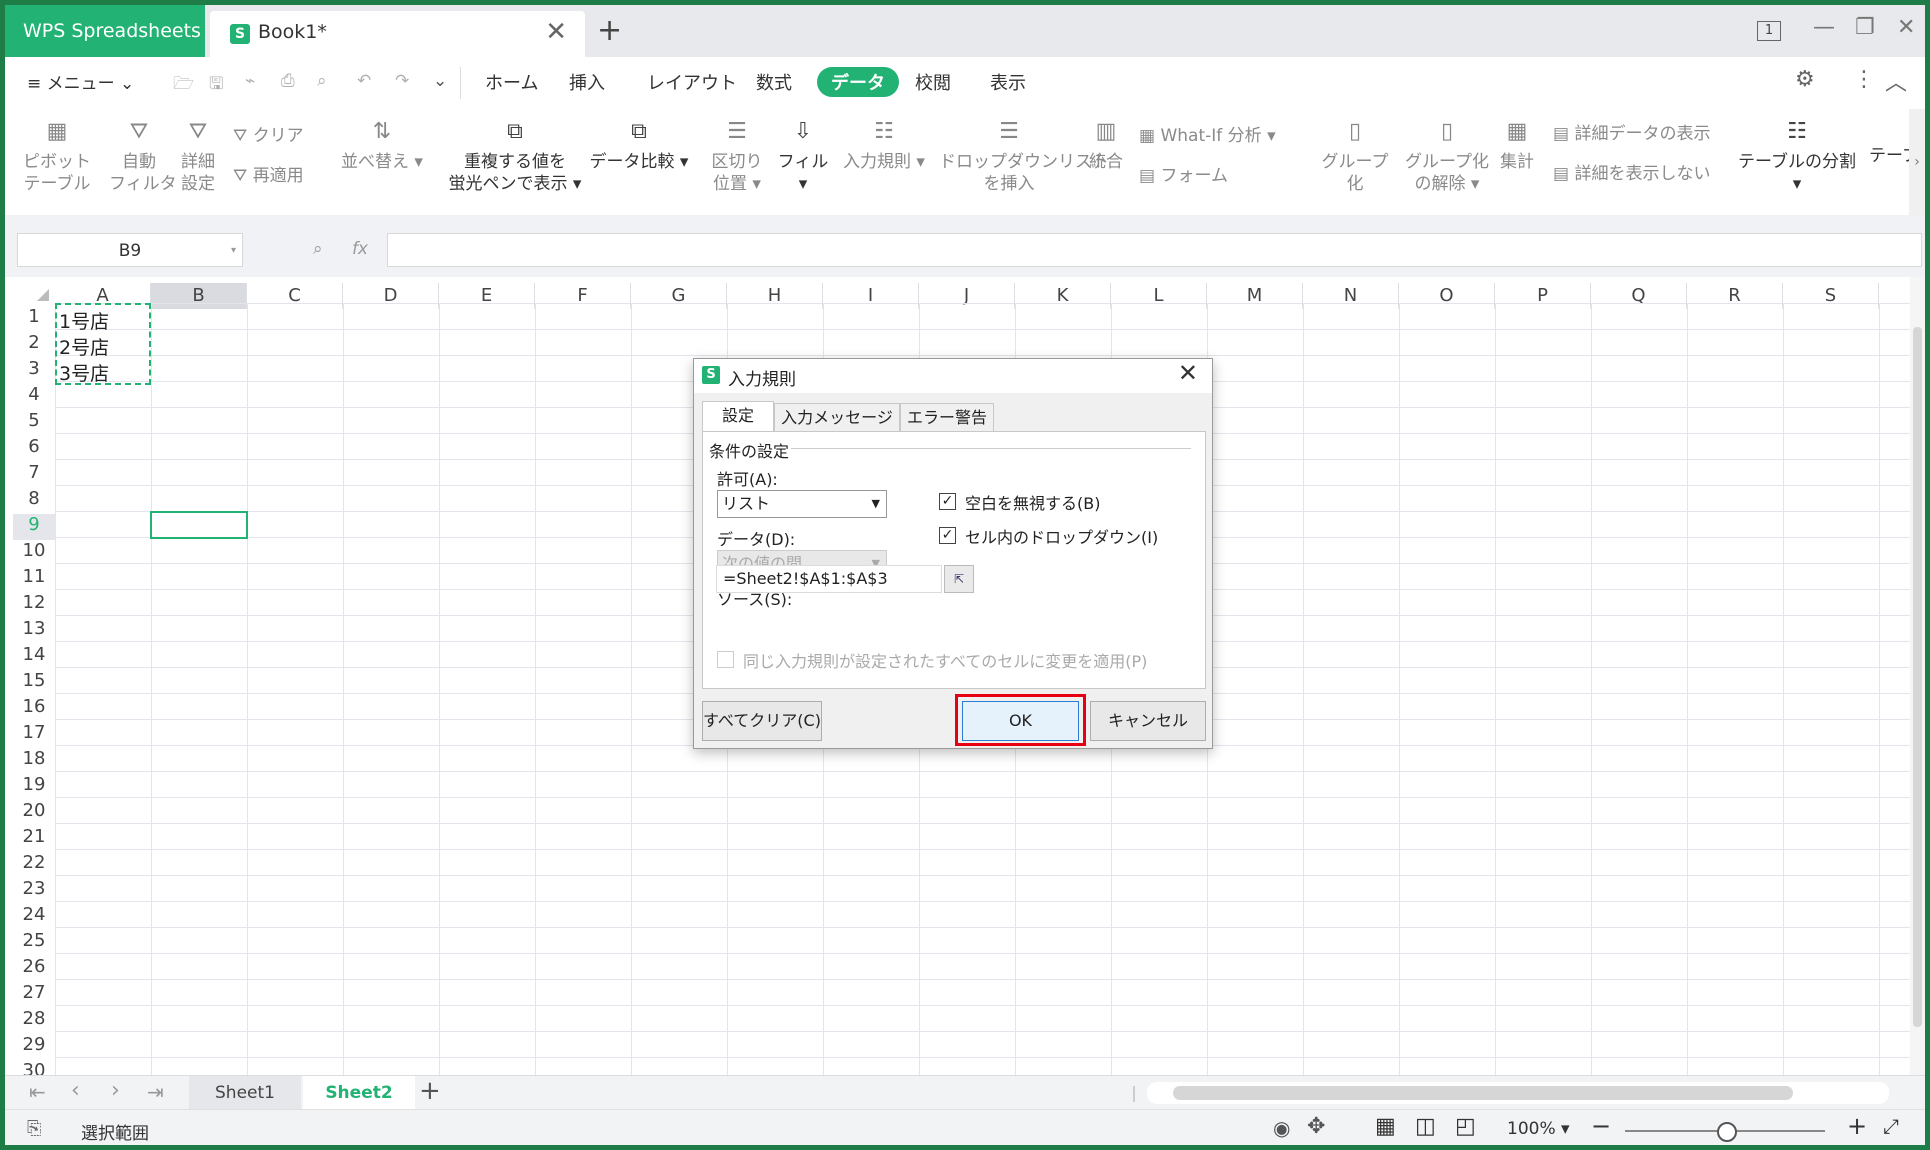 The image size is (1930, 1150). What do you see at coordinates (105, 31) in the screenshot?
I see `app-name-tab: WPS Spreadsheets` at bounding box center [105, 31].